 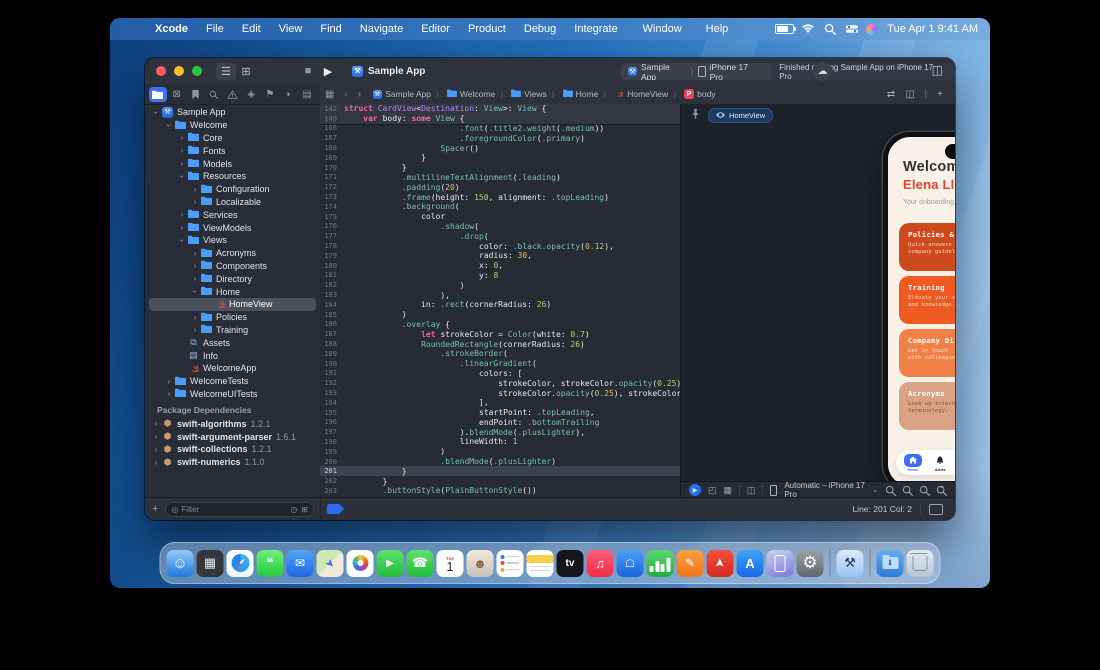 What do you see at coordinates (232, 112) in the screenshot?
I see `tree-item-sample-app: › ⚒ Sample App` at bounding box center [232, 112].